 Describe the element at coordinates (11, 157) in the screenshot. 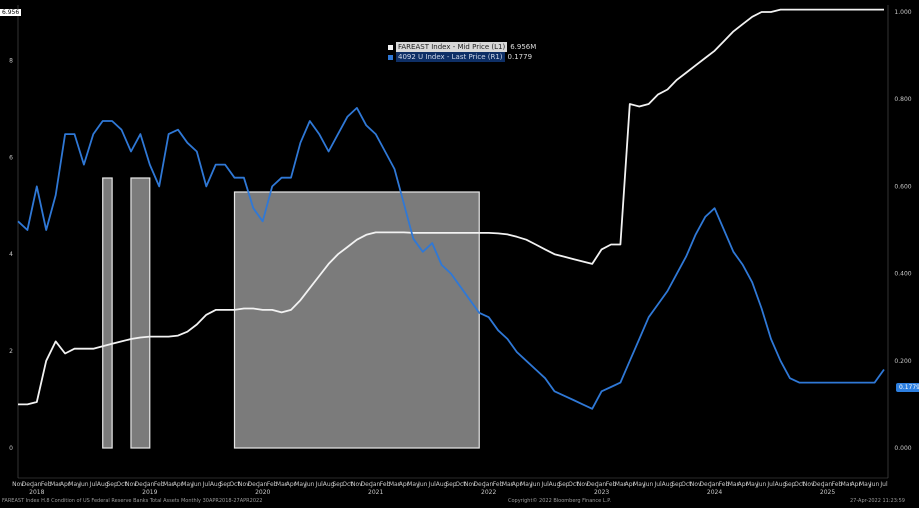

I see `left-tick-label: 6` at that location.